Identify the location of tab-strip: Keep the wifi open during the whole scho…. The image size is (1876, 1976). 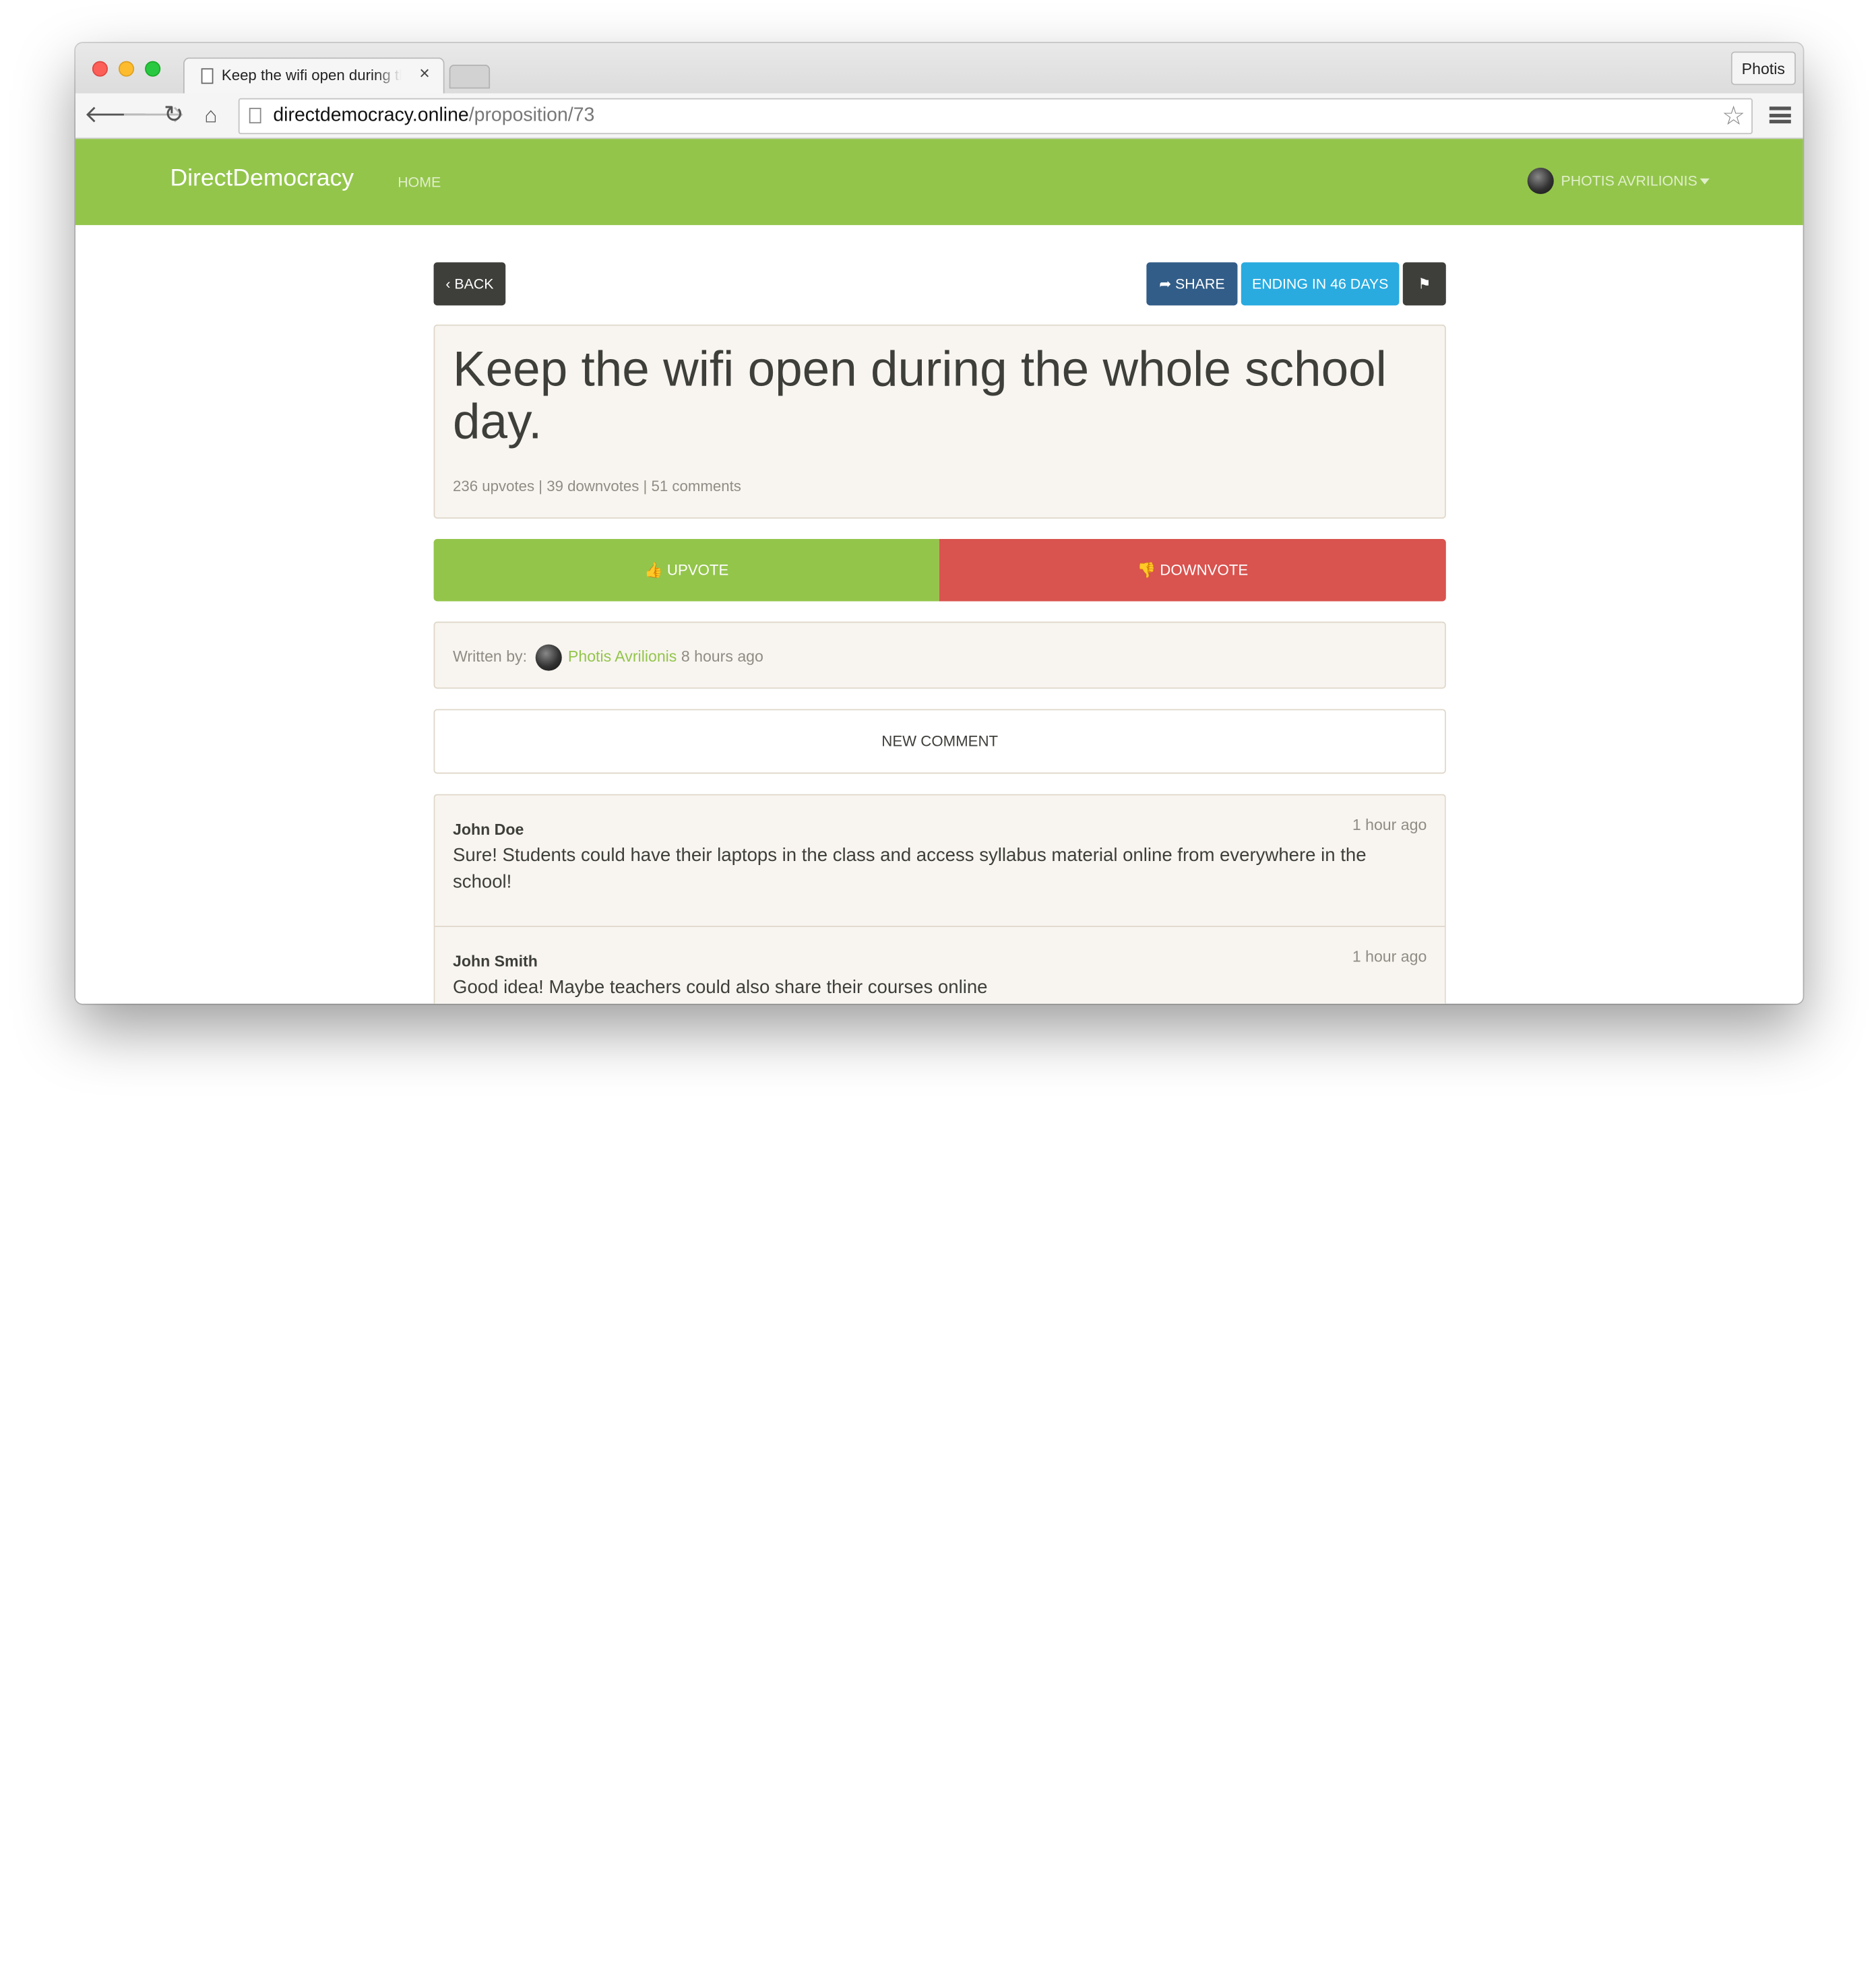
(939, 68).